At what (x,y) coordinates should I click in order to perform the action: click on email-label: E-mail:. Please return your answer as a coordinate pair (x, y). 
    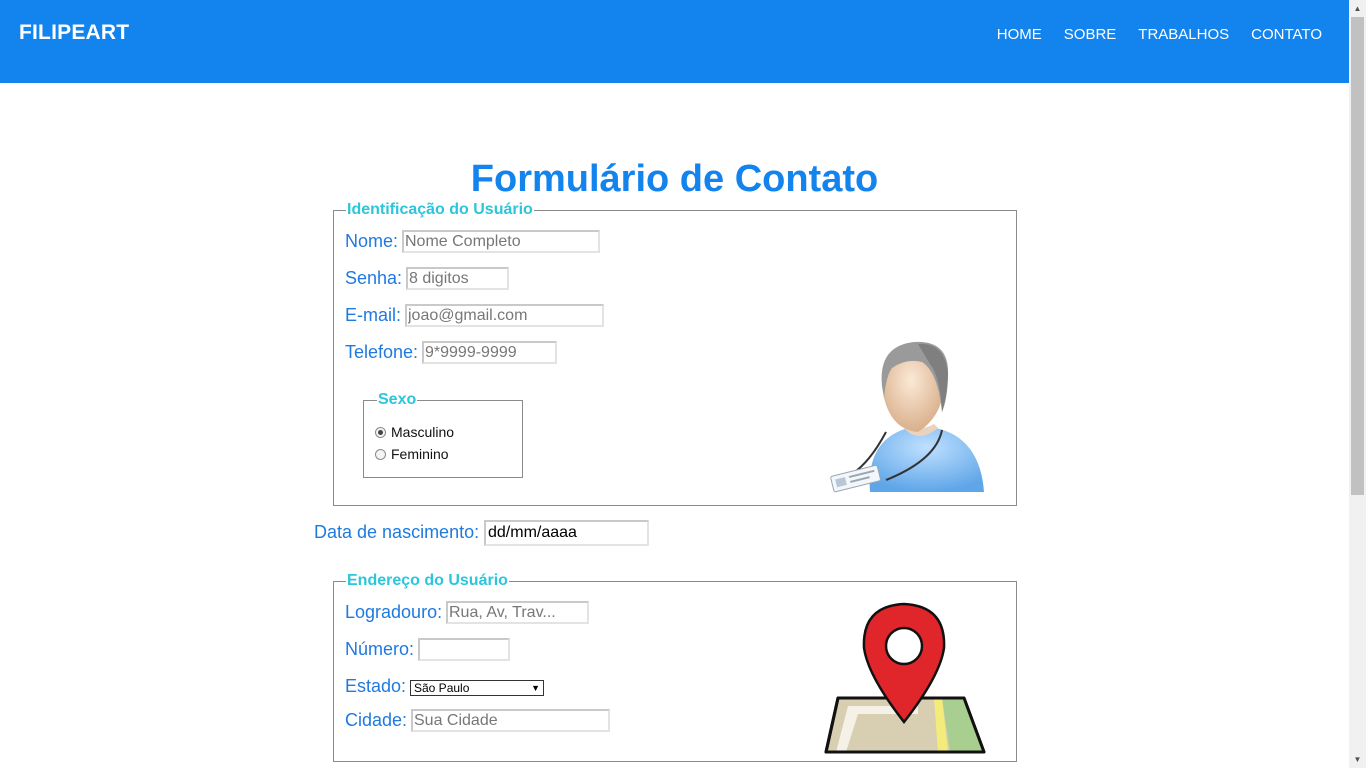
    Looking at the image, I should click on (373, 315).